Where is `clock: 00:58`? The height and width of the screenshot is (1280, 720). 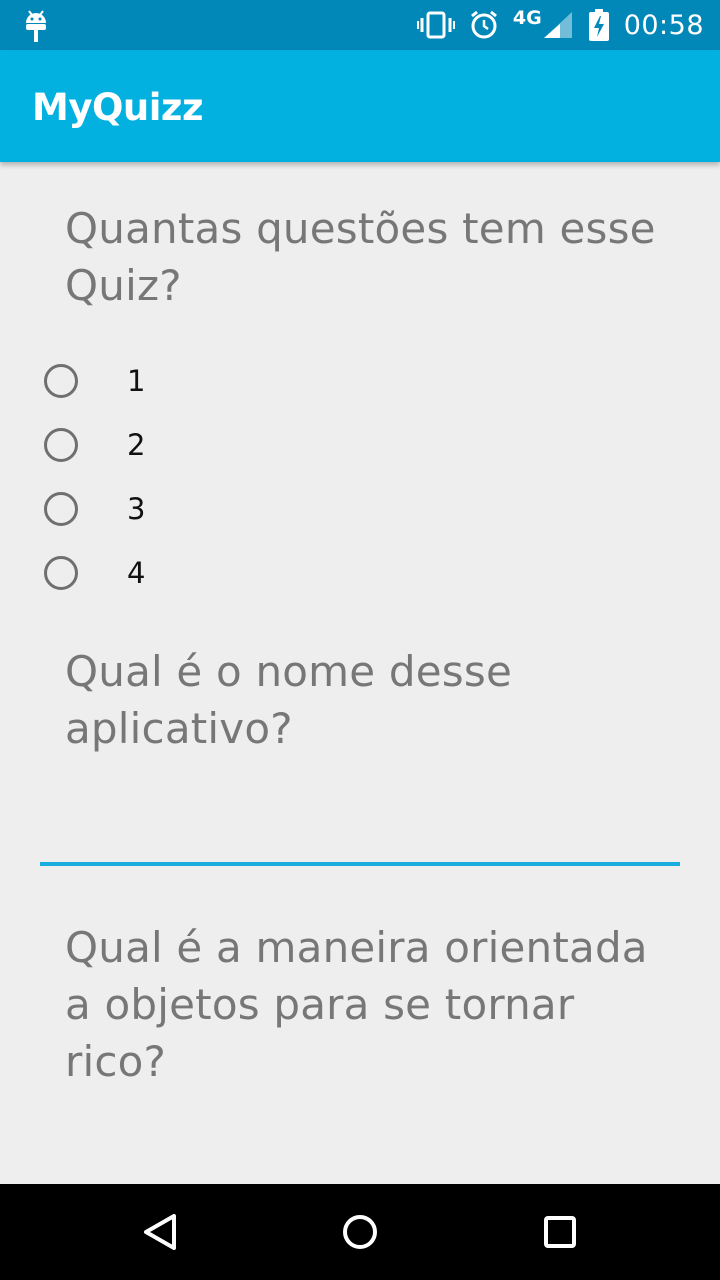 clock: 00:58 is located at coordinates (663, 25).